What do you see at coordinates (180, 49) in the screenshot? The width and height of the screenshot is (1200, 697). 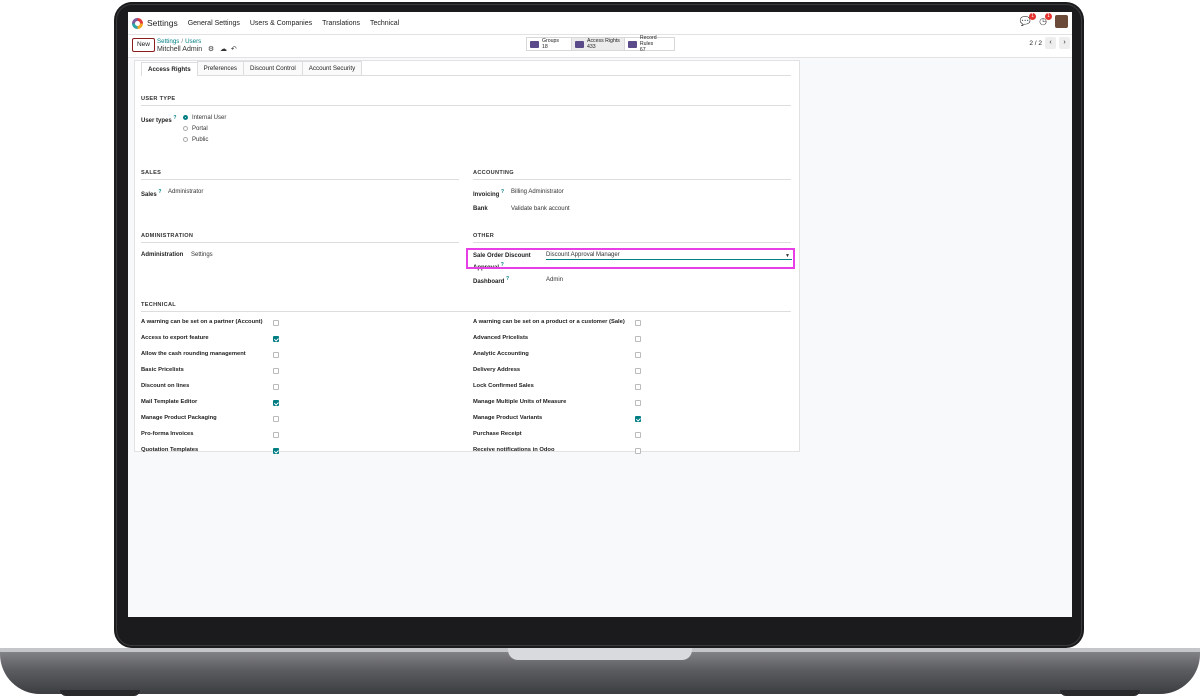 I see `record-name: Mitchell Admin` at bounding box center [180, 49].